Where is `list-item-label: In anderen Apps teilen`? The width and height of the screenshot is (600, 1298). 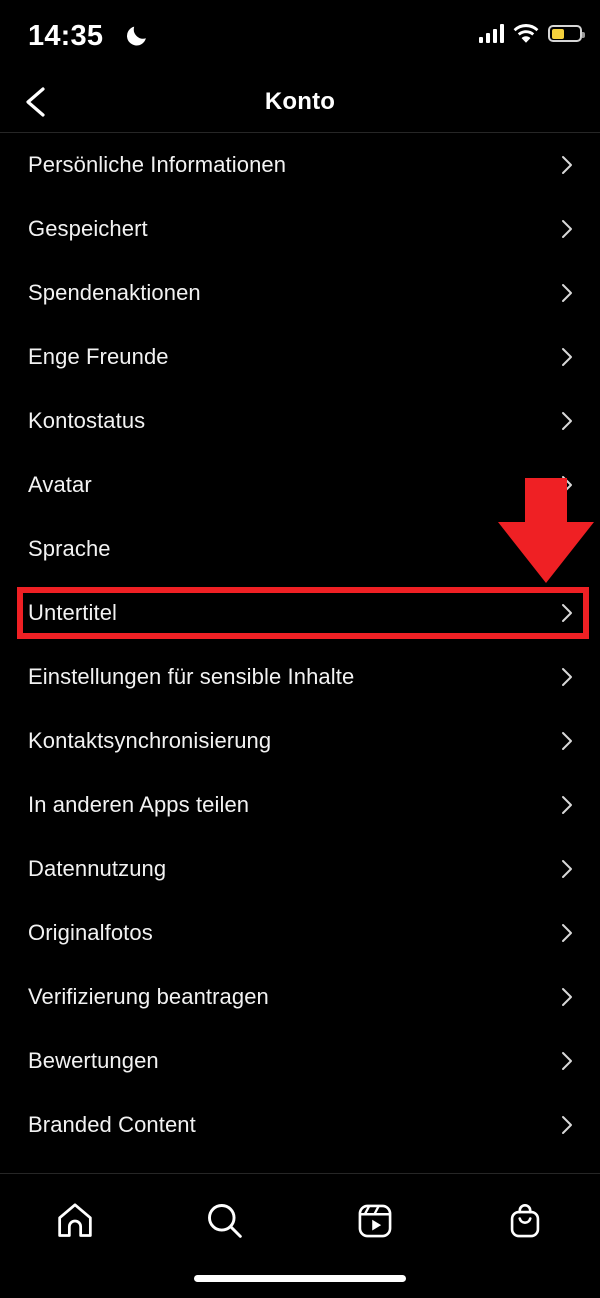
list-item-label: In anderen Apps teilen is located at coordinates (139, 804).